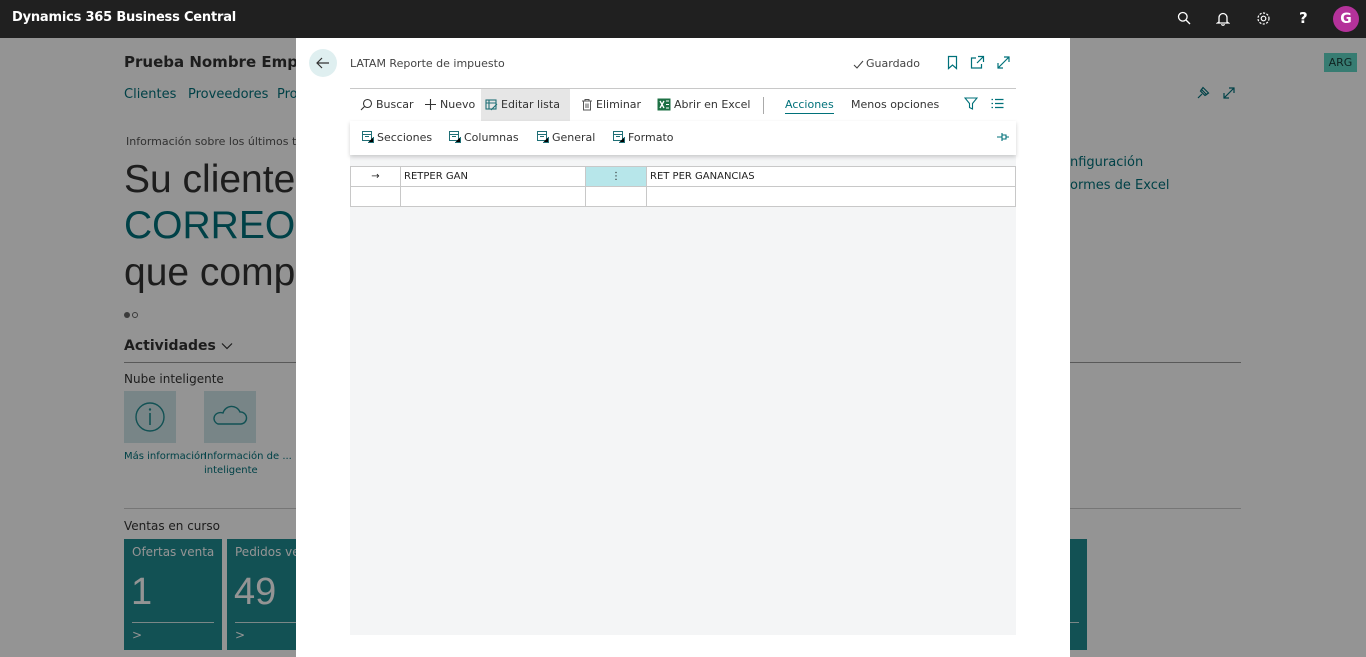 This screenshot has height=657, width=1366. What do you see at coordinates (952, 62) in the screenshot?
I see `bookmark-icon` at bounding box center [952, 62].